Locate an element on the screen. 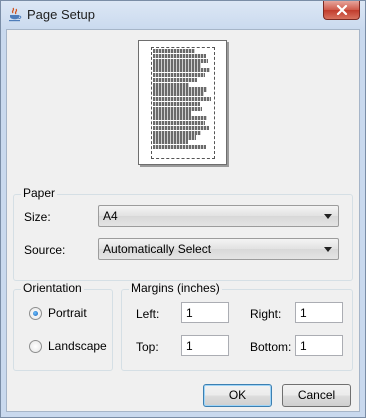 The height and width of the screenshot is (418, 366). portrait-label: Portrait is located at coordinates (67, 313).